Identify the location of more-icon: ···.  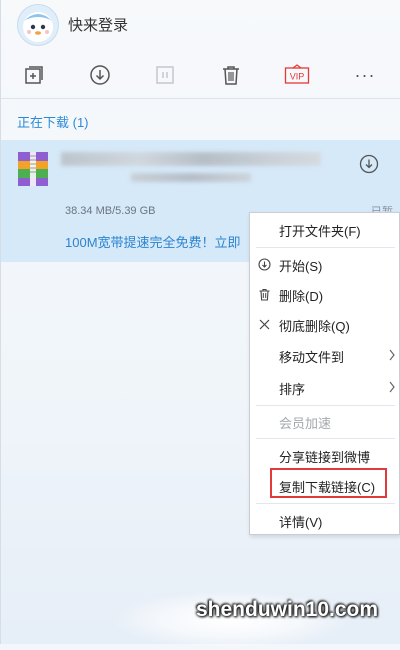
(365, 74).